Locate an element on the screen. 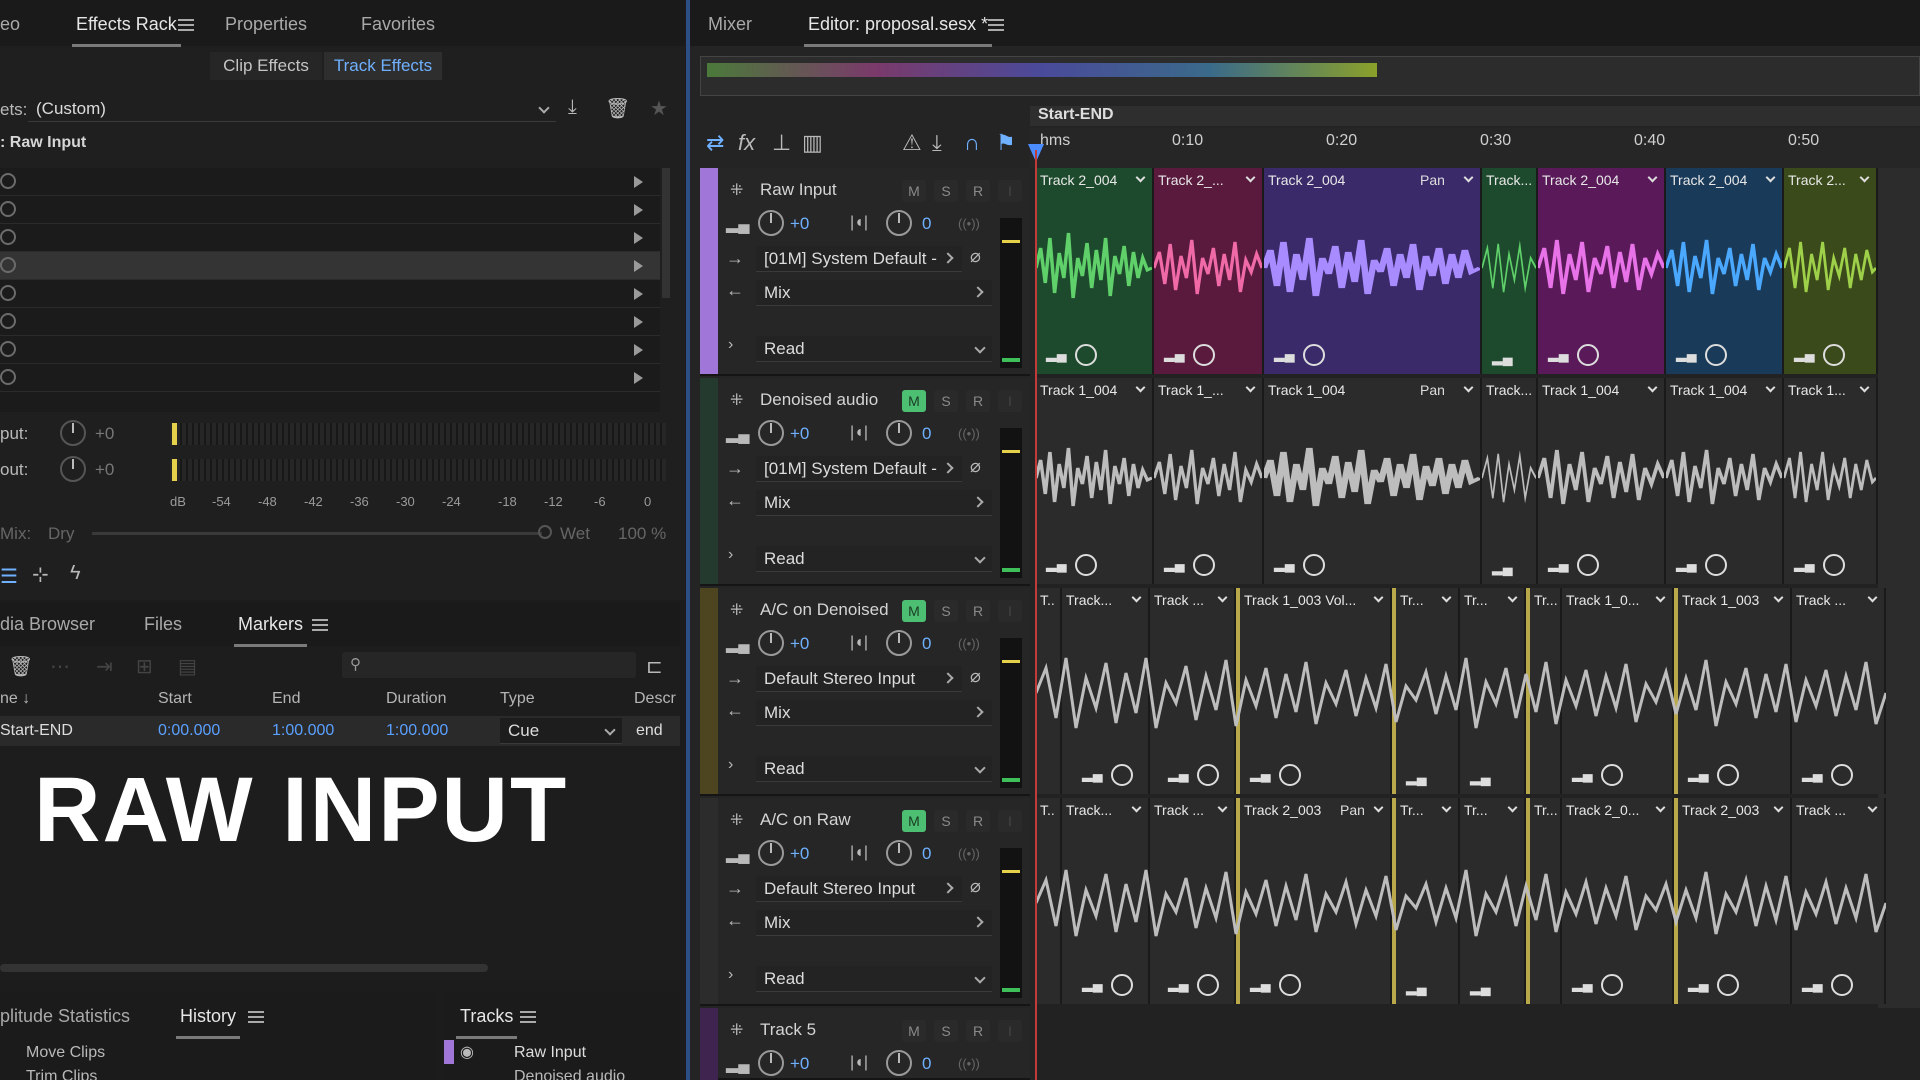  audio-clip: Track 1_... ▂▄ is located at coordinates (1209, 481).